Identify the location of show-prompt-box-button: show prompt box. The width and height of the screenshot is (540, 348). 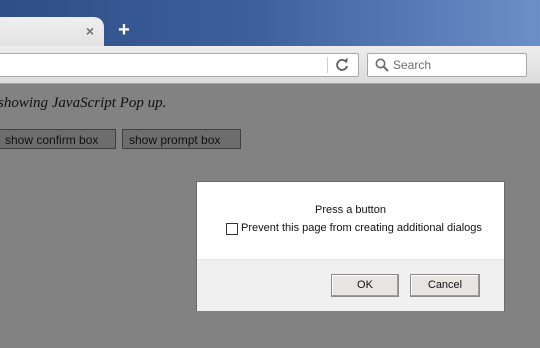
(181, 139).